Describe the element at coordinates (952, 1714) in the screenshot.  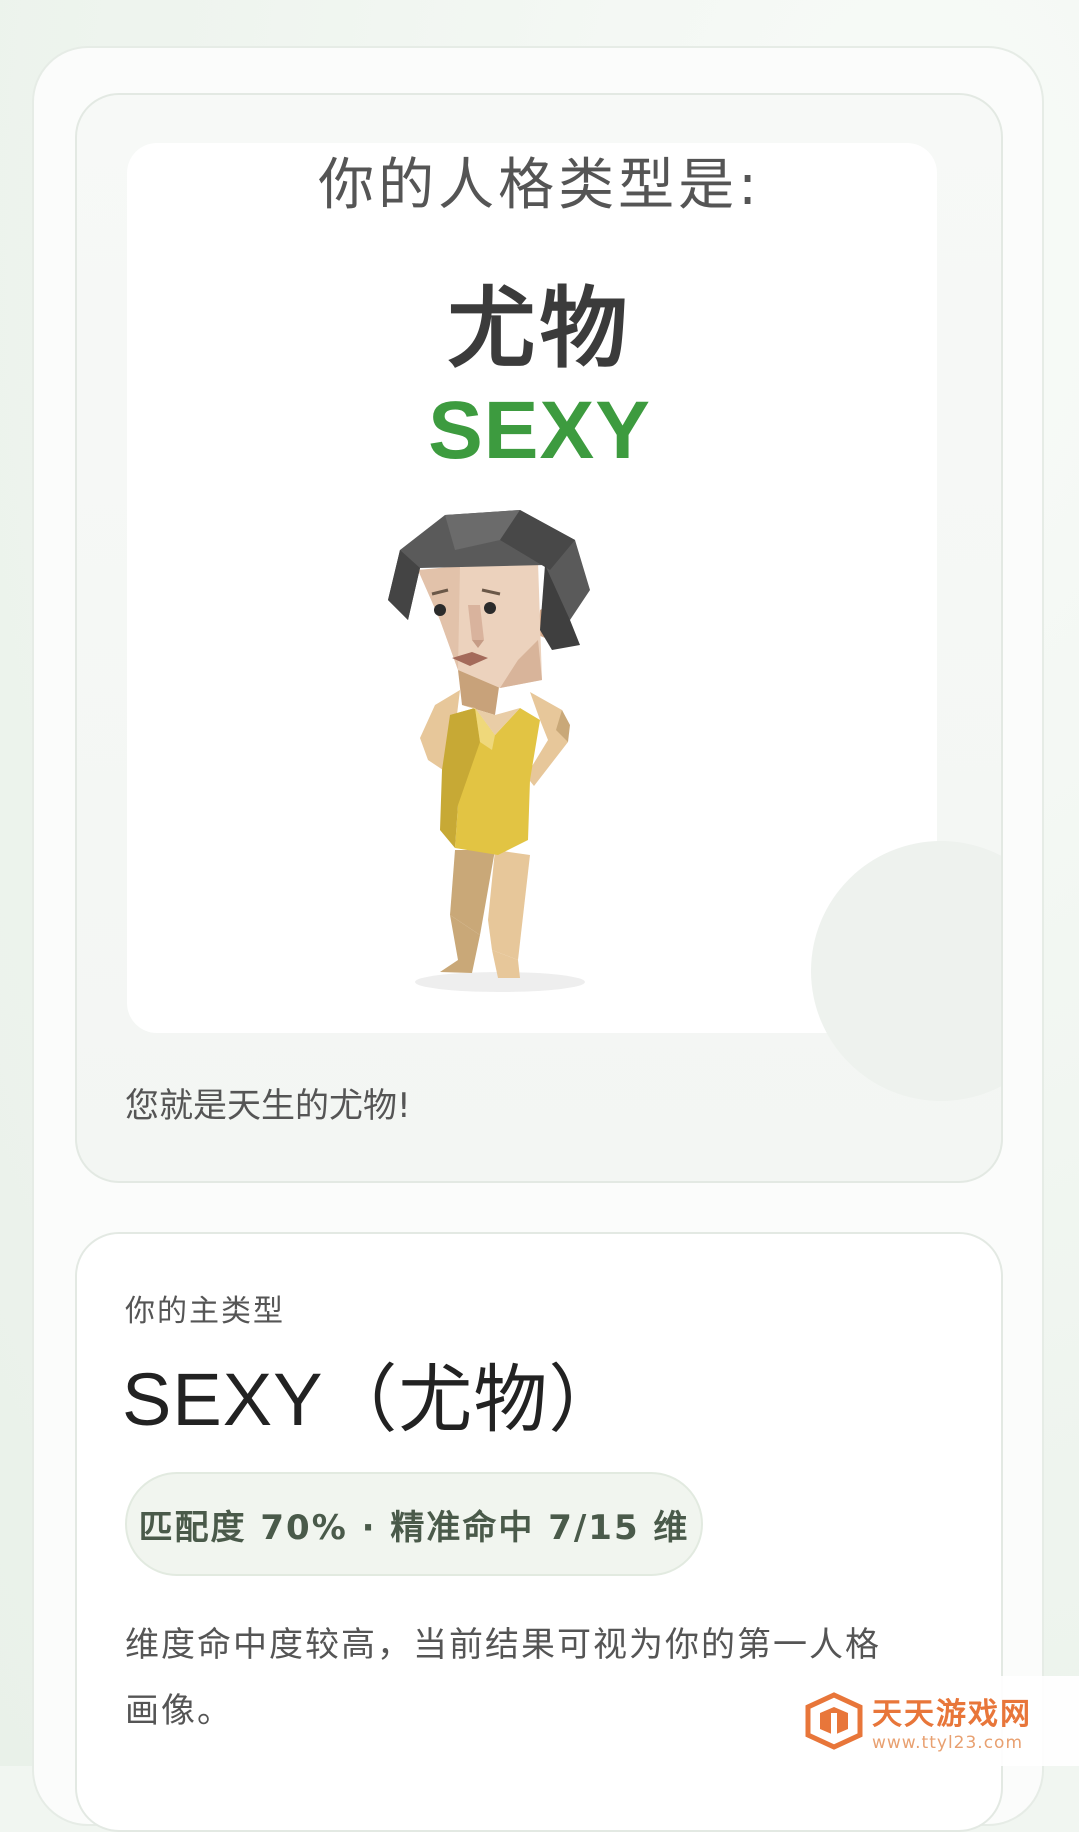
I see `watermark-name: 天天游戏网` at that location.